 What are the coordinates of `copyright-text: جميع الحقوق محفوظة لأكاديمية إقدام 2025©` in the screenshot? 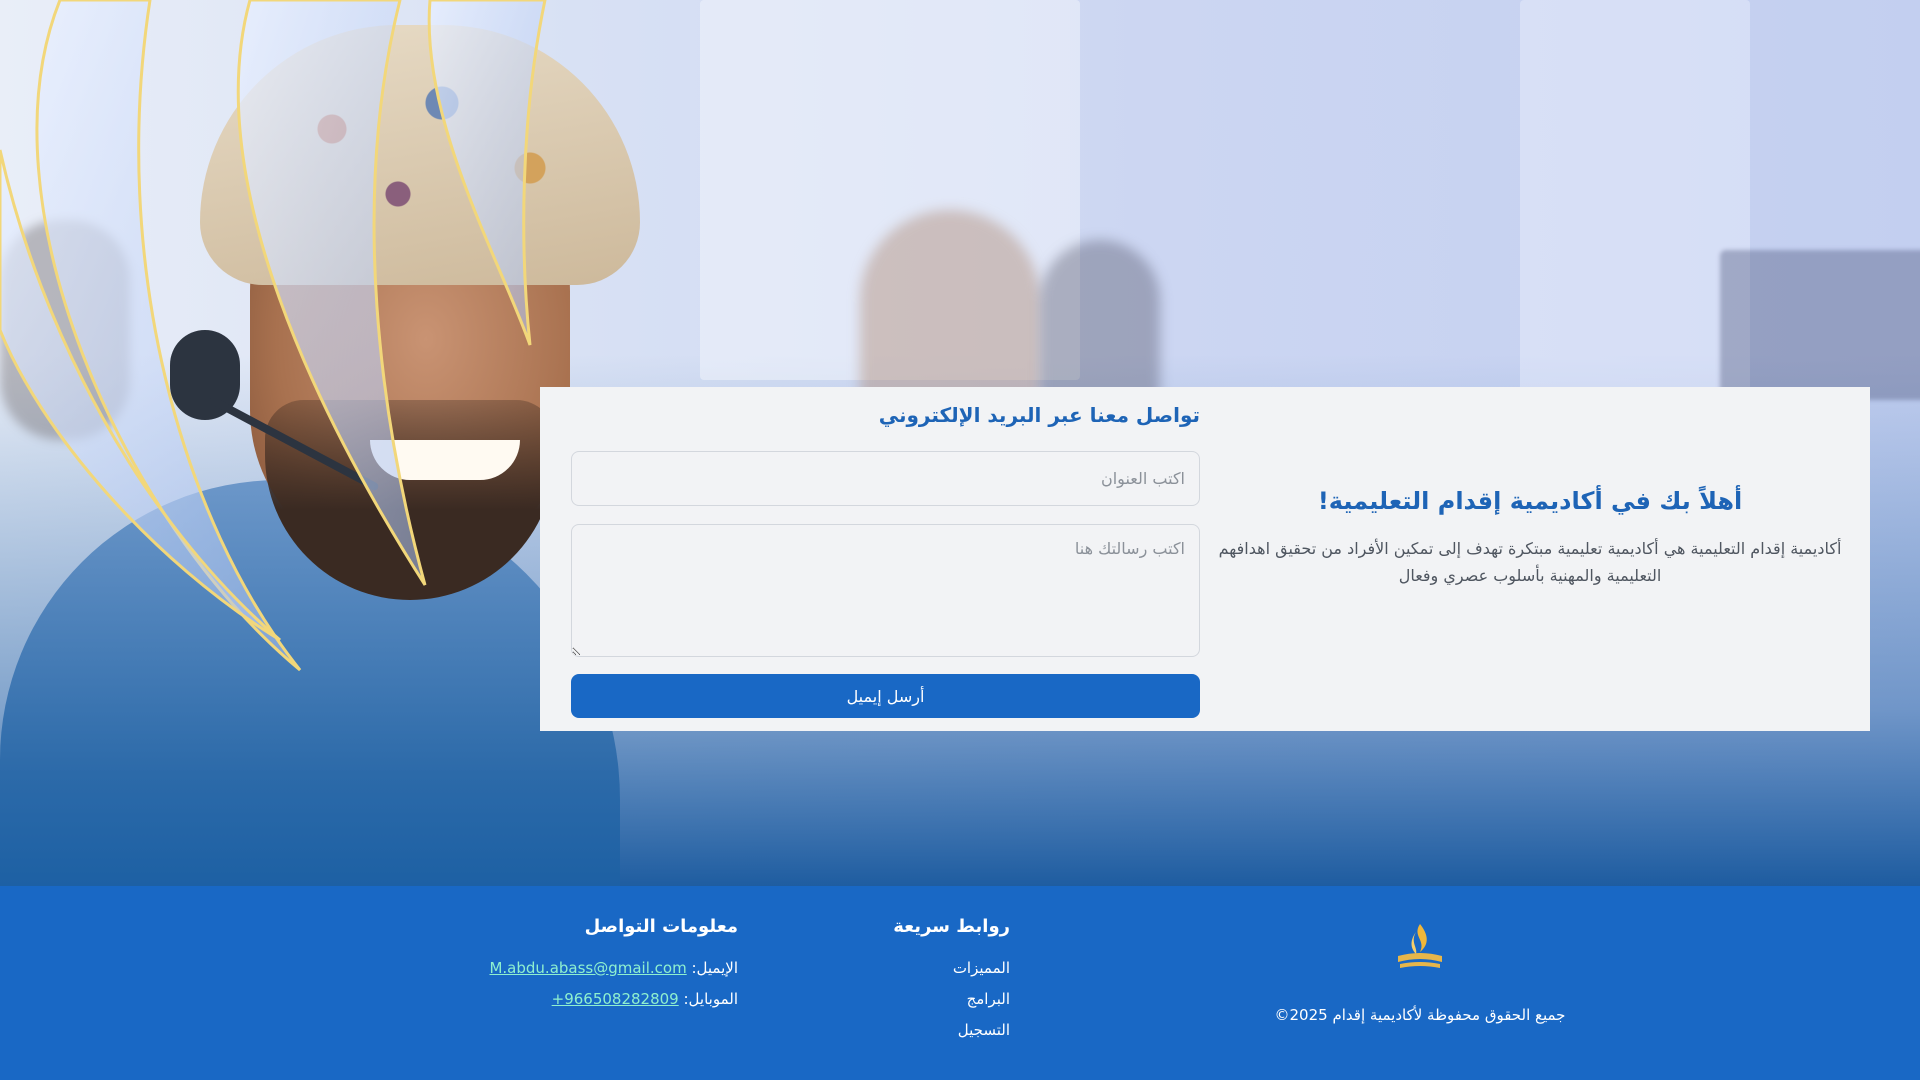 It's located at (1420, 1015).